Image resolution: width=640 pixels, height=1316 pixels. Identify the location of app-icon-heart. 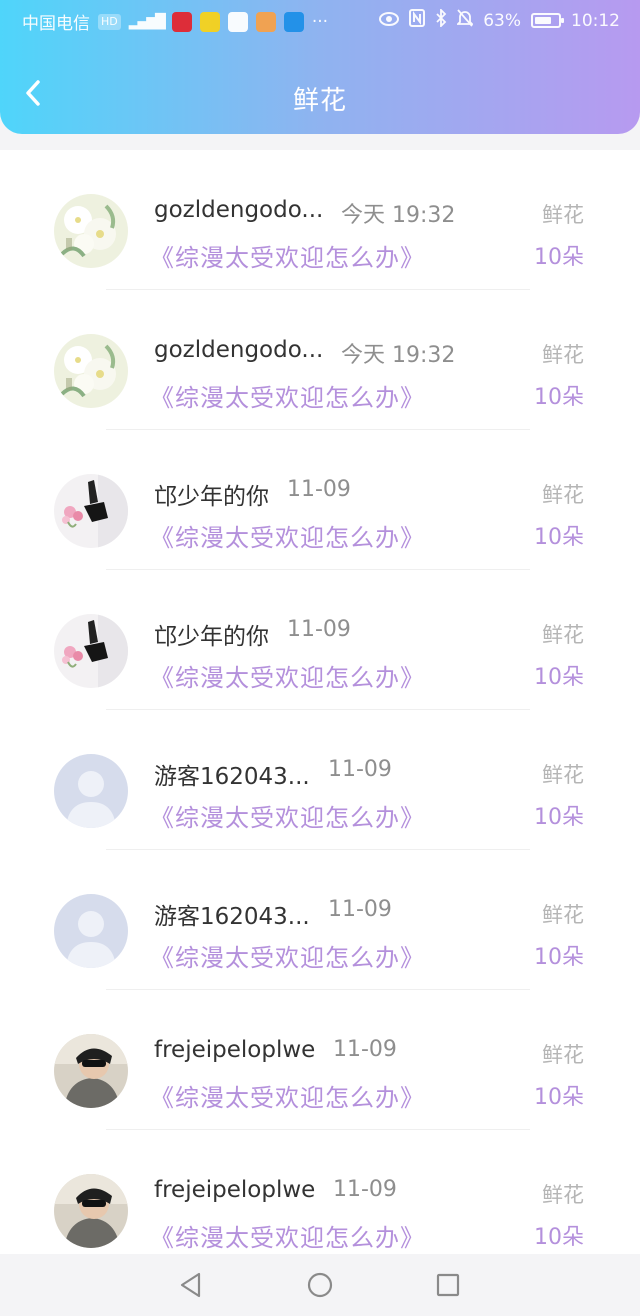
(265, 21).